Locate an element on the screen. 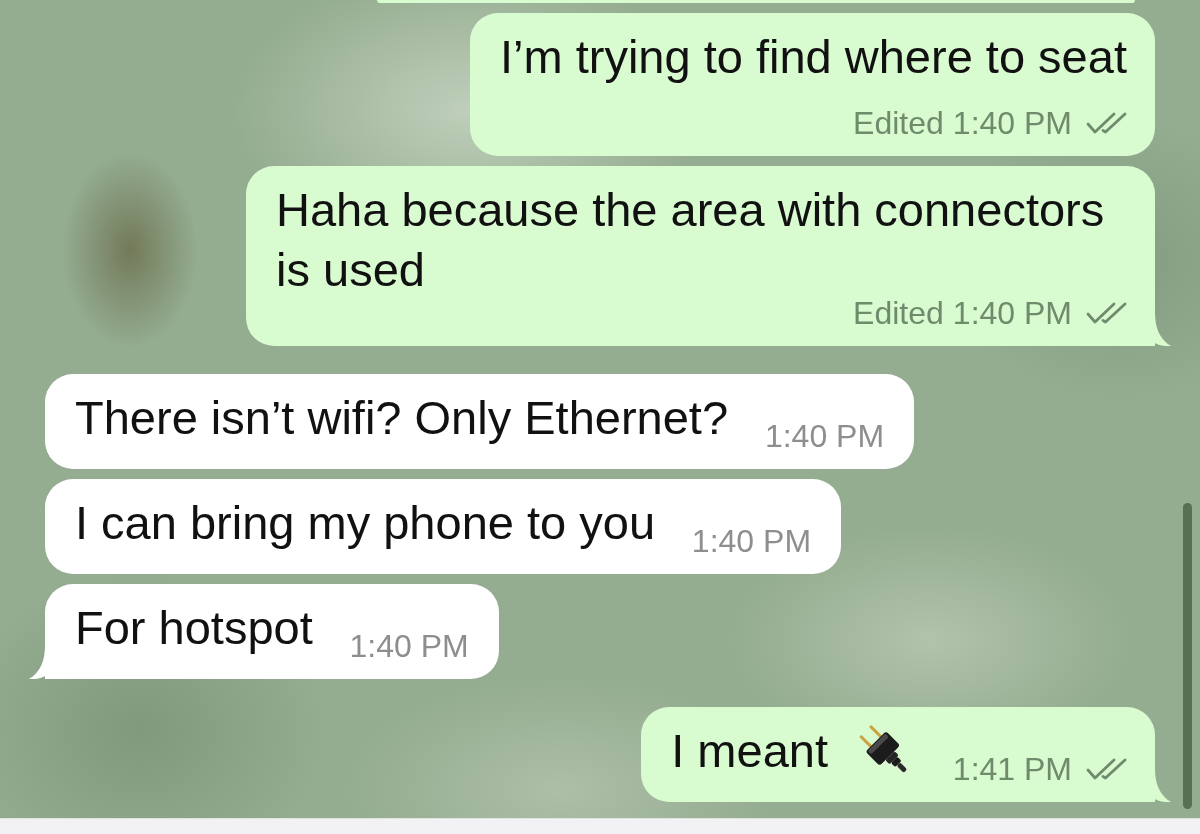  message-time: 1:41 PM is located at coordinates (1012, 769).